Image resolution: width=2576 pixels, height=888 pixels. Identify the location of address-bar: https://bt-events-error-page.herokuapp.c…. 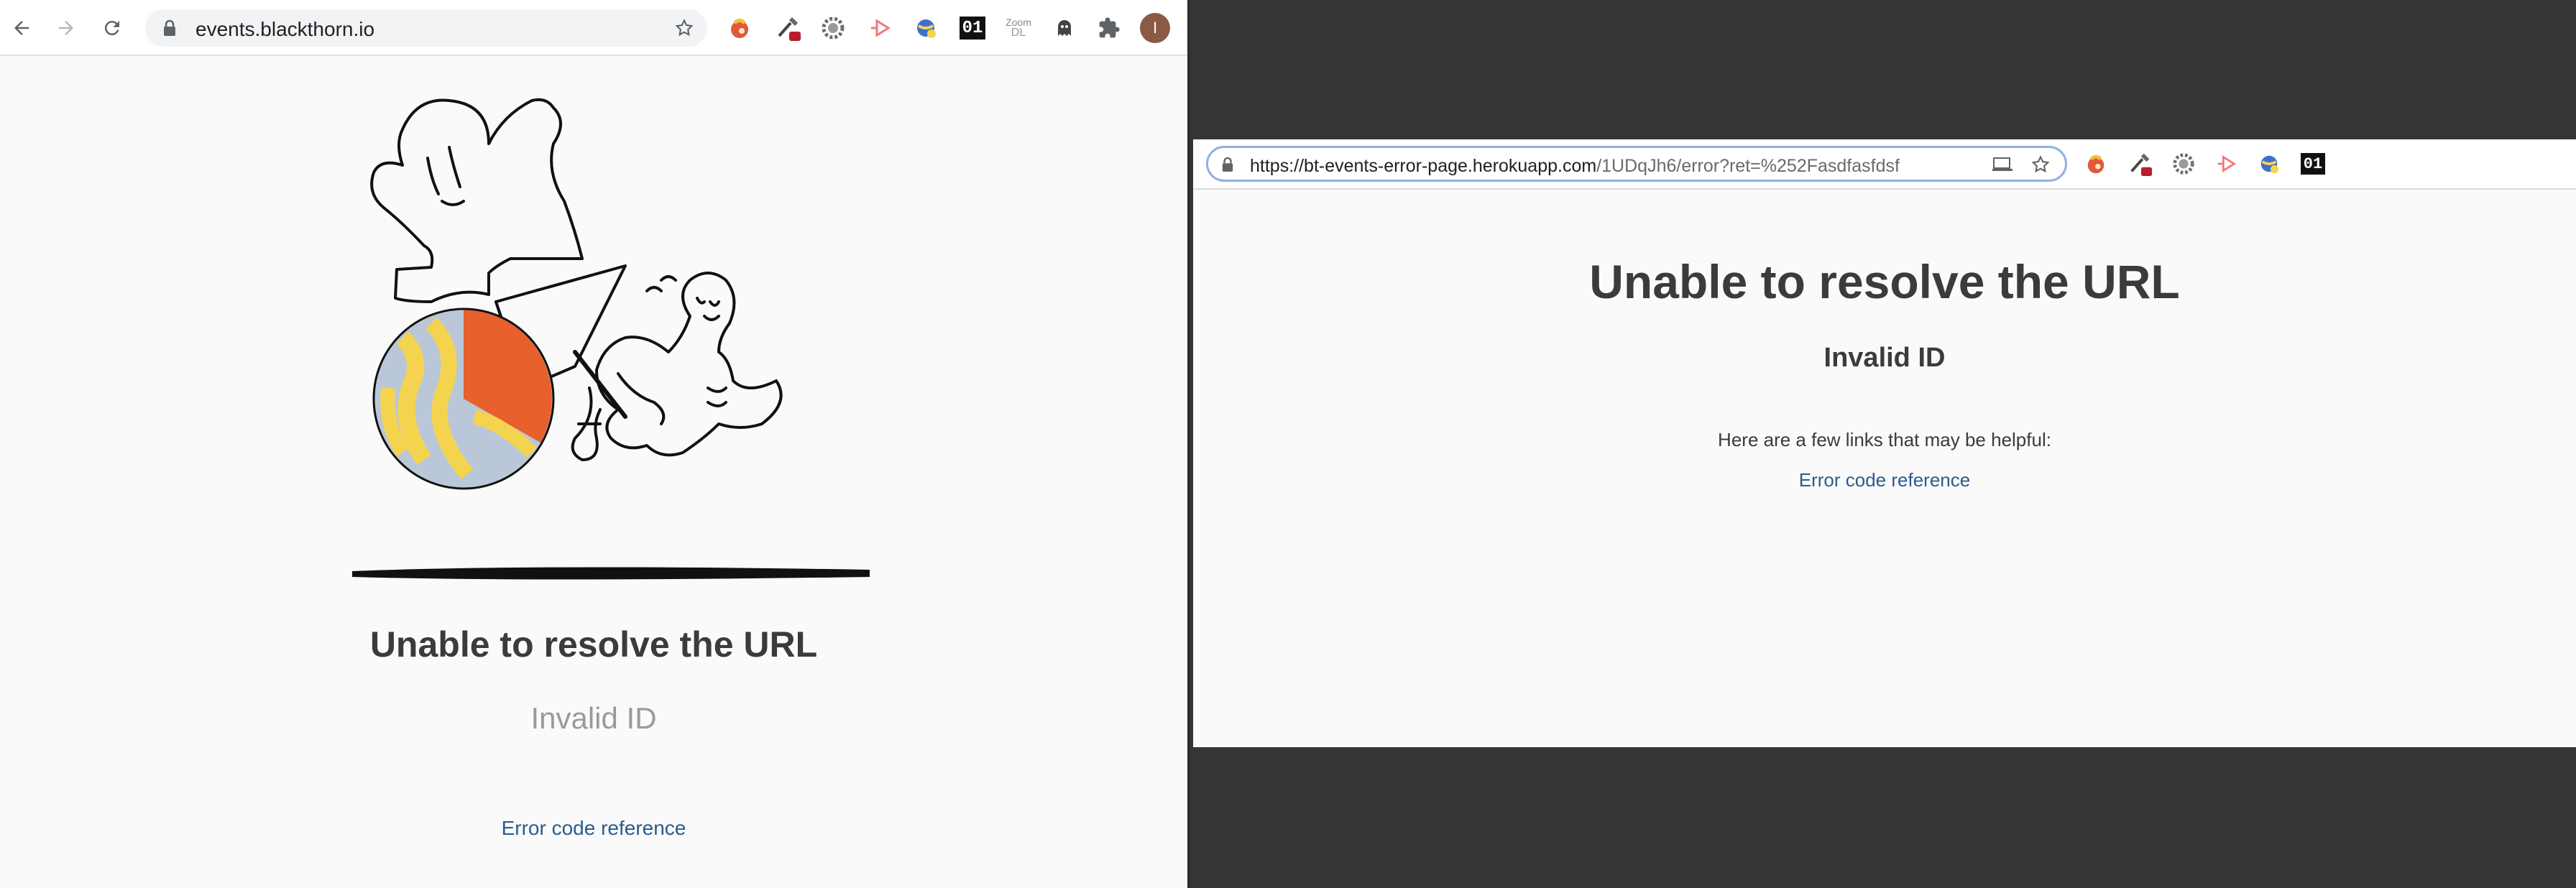
(1636, 164).